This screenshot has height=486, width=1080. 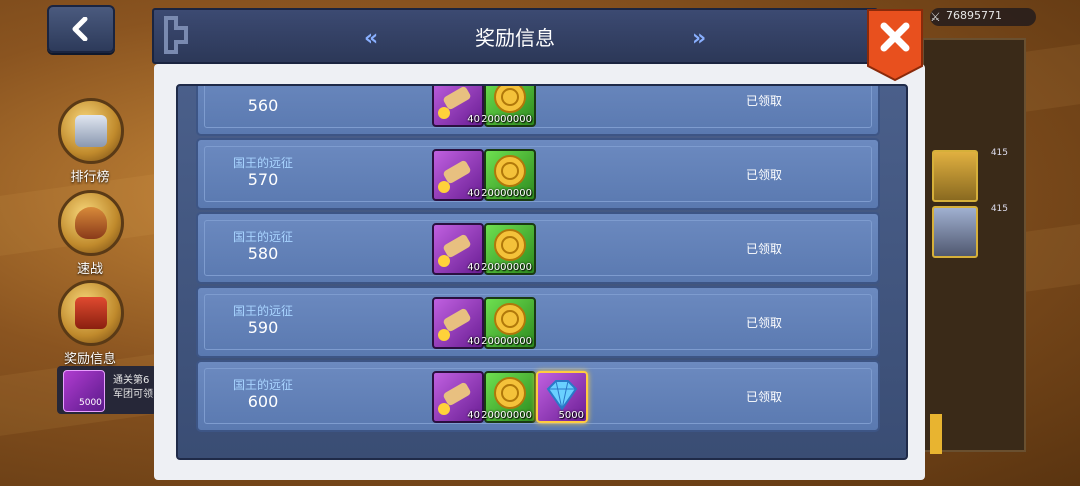 What do you see at coordinates (263, 105) in the screenshot?
I see `reward-level: 560` at bounding box center [263, 105].